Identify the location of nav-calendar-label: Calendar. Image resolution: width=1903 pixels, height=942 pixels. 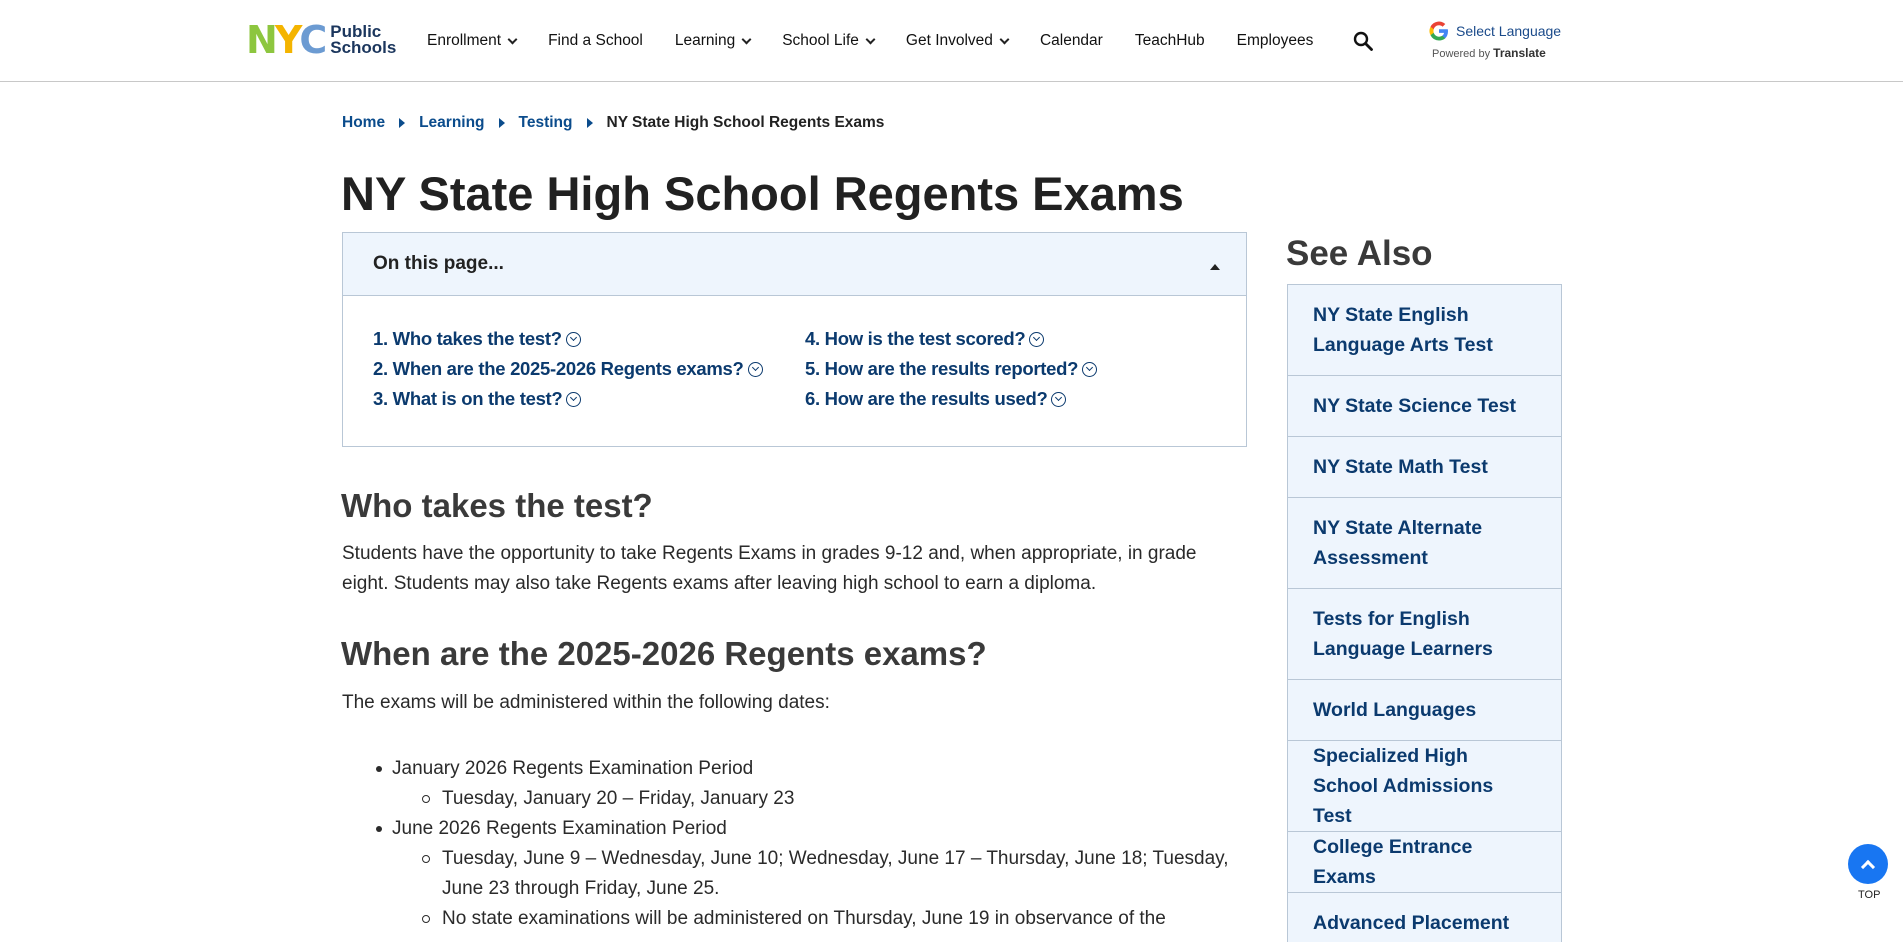
(1071, 40).